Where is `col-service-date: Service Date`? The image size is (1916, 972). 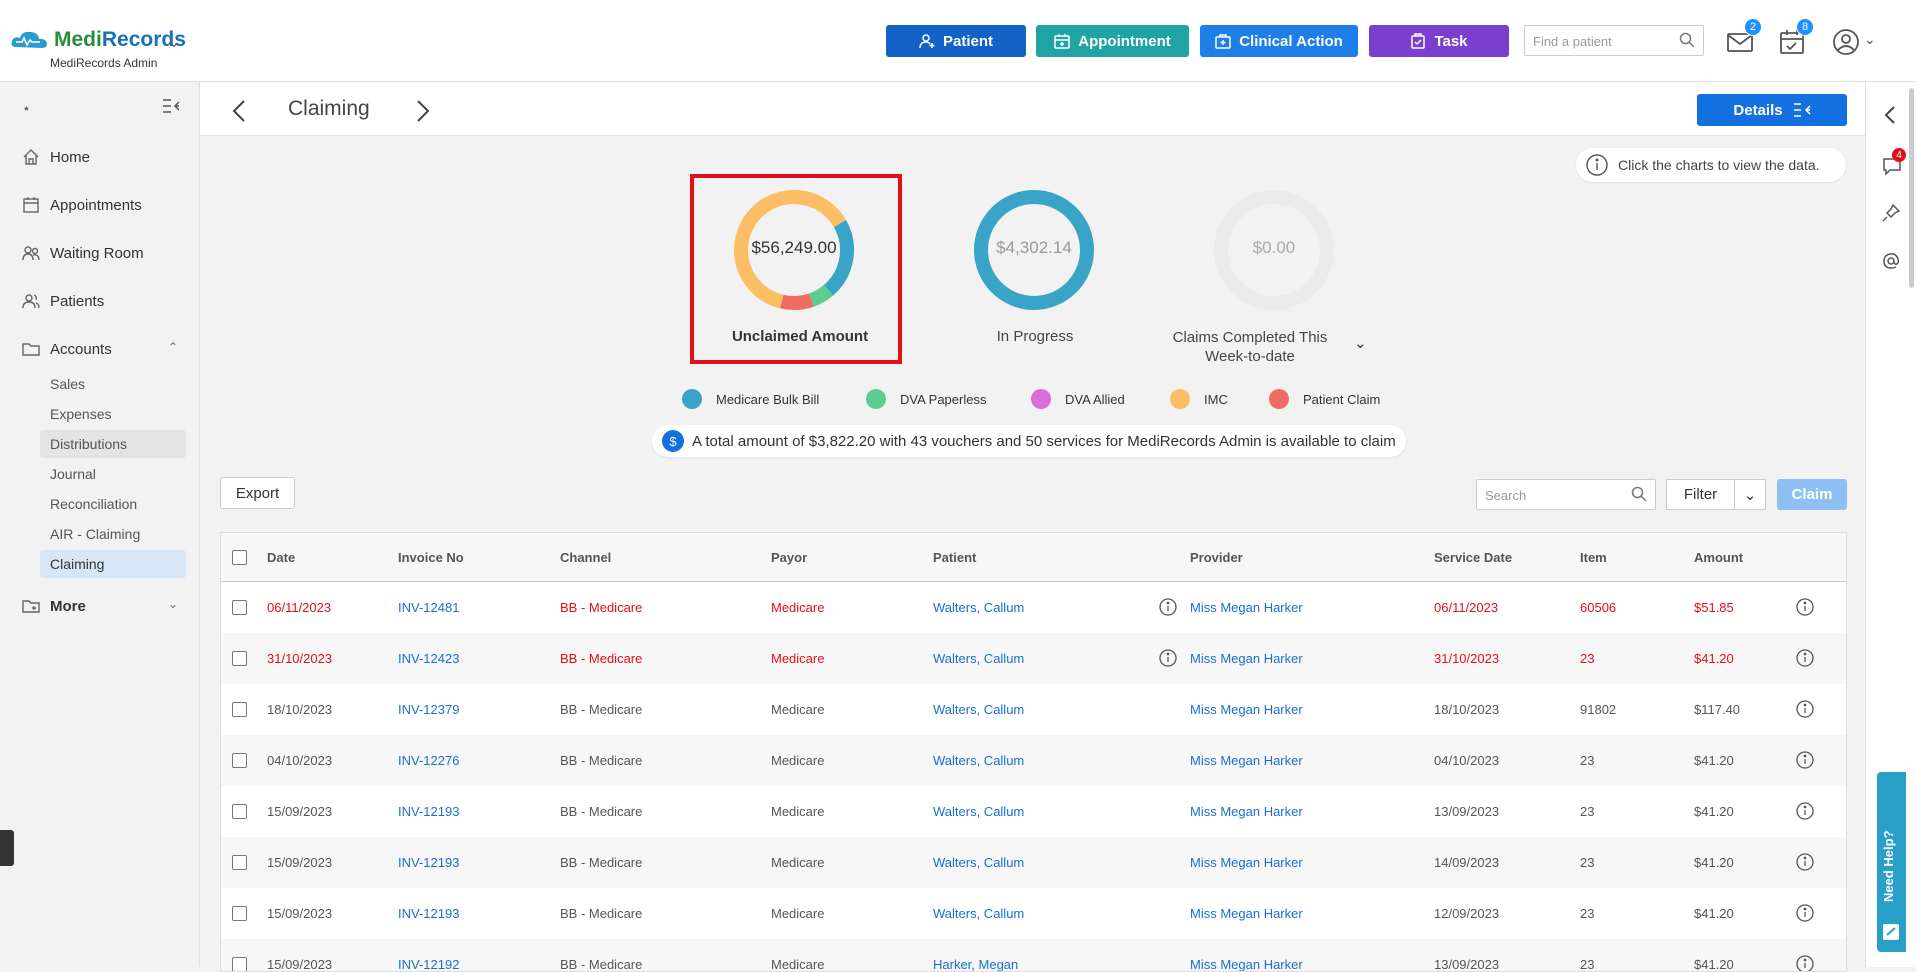 col-service-date: Service Date is located at coordinates (1473, 557).